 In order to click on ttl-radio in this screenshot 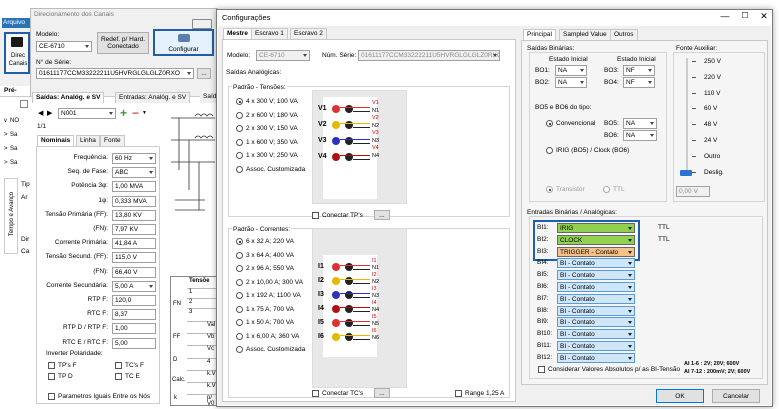, I will do `click(606, 189)`.